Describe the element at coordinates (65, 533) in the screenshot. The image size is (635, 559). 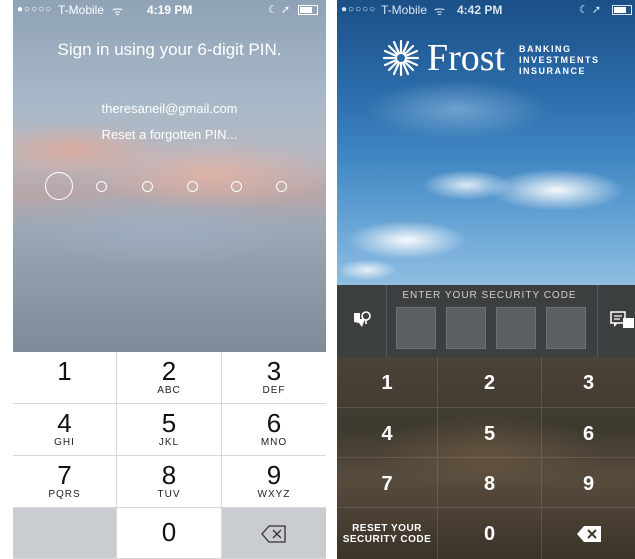
I see `empty-key` at that location.